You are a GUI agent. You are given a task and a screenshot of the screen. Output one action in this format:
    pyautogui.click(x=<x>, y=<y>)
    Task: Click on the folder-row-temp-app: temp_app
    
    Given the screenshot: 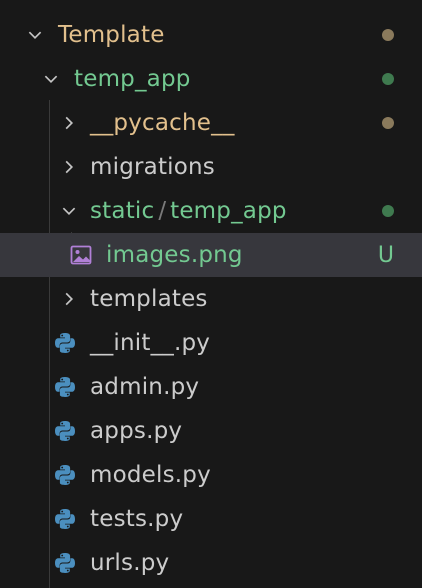 What is the action you would take?
    pyautogui.click(x=211, y=79)
    